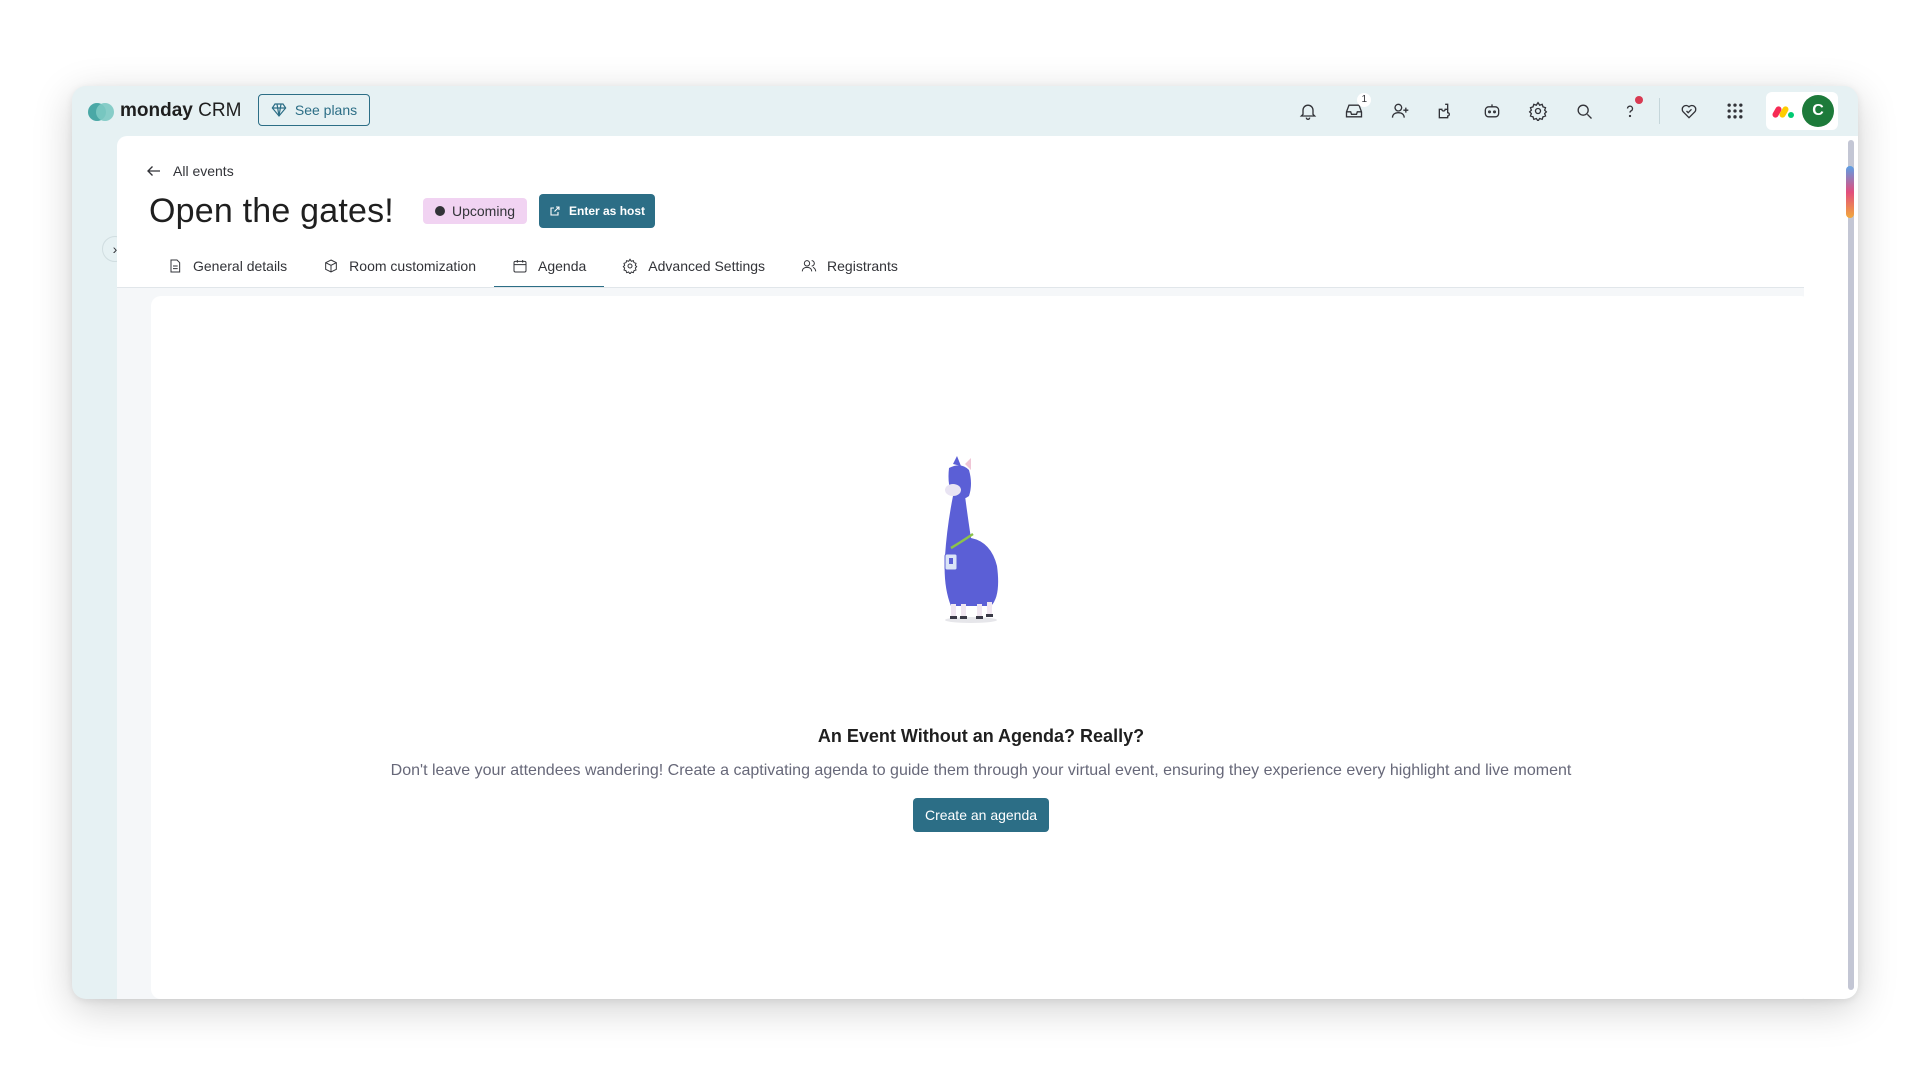  I want to click on gear-icon, so click(1538, 111).